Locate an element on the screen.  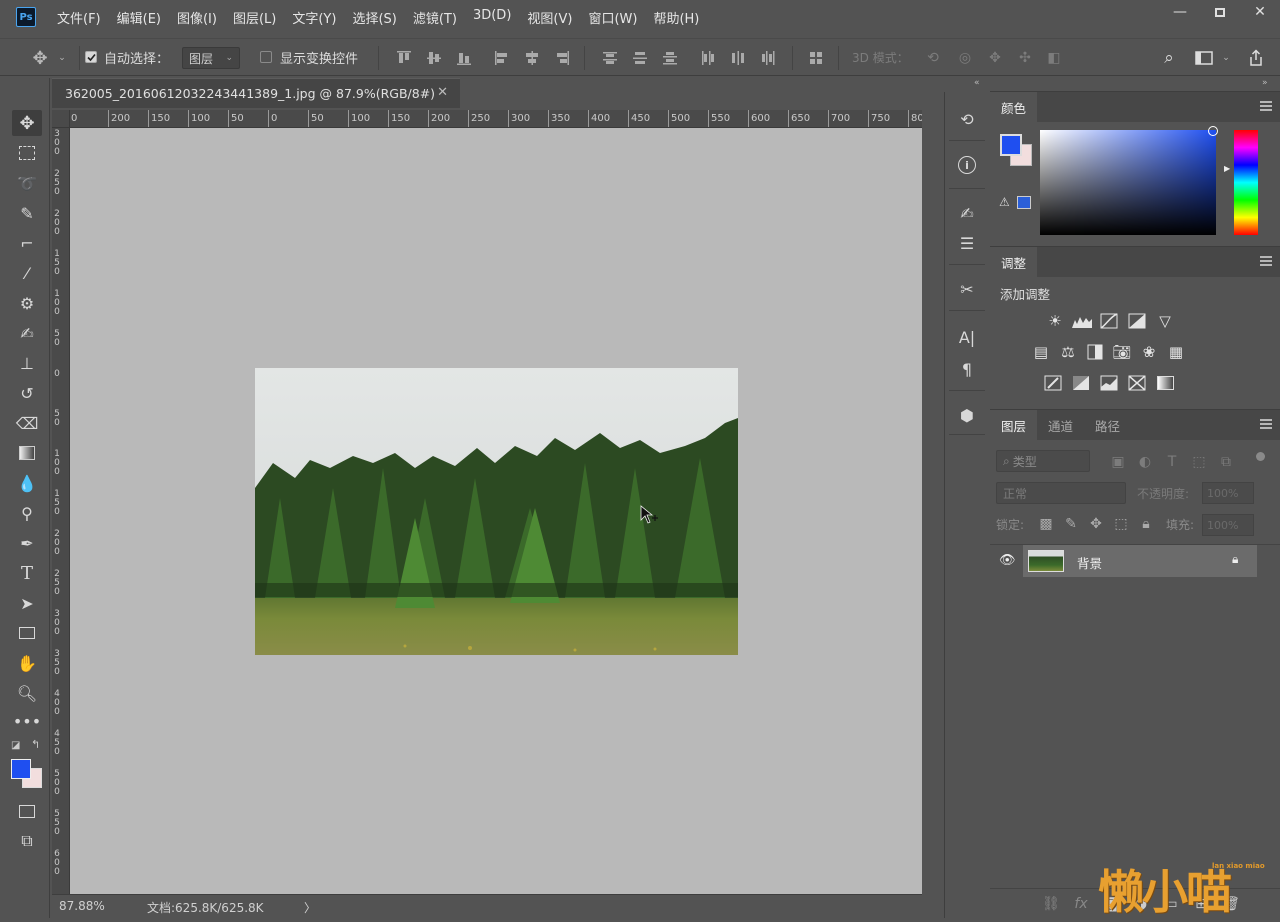
default-colors-icon: ◪ is located at coordinates (15, 745).